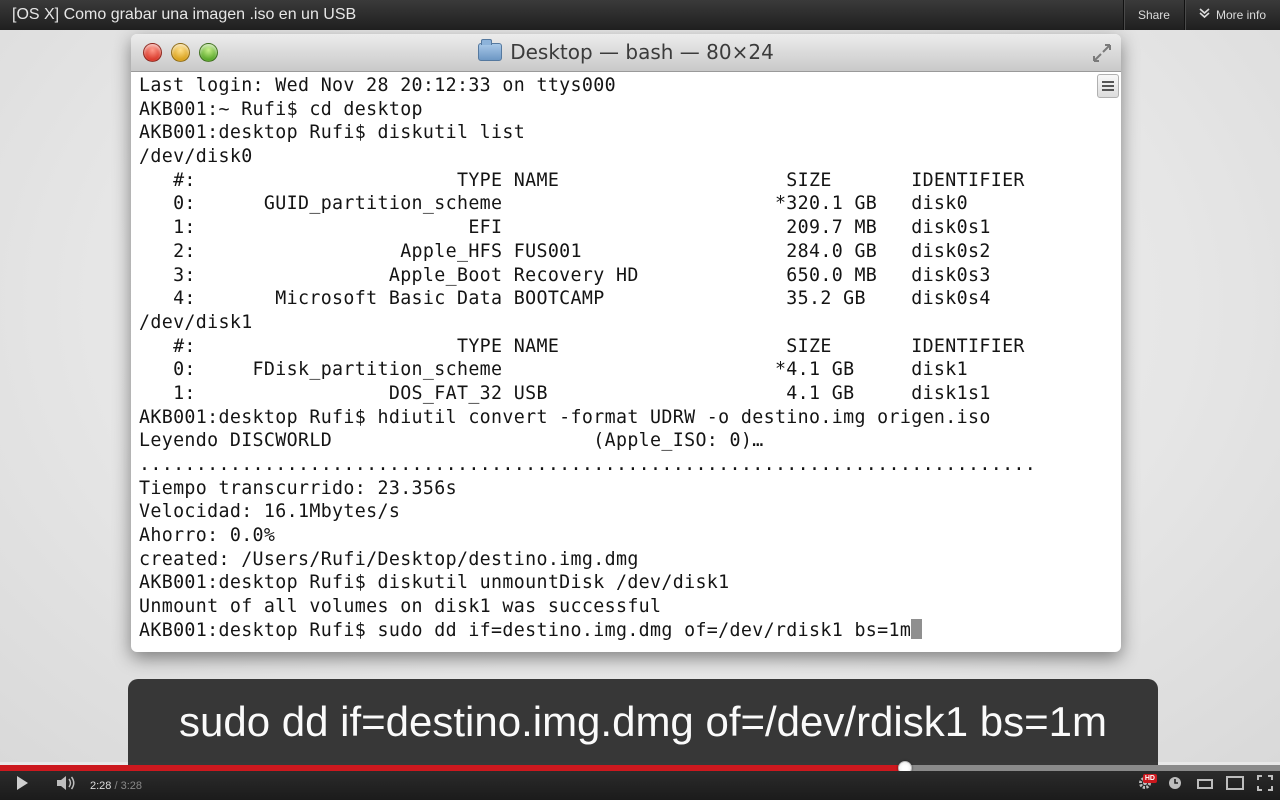 Image resolution: width=1280 pixels, height=800 pixels. What do you see at coordinates (281, 109) in the screenshot?
I see `terminal-line: AKB001:~ Rufi$ cd desktop` at bounding box center [281, 109].